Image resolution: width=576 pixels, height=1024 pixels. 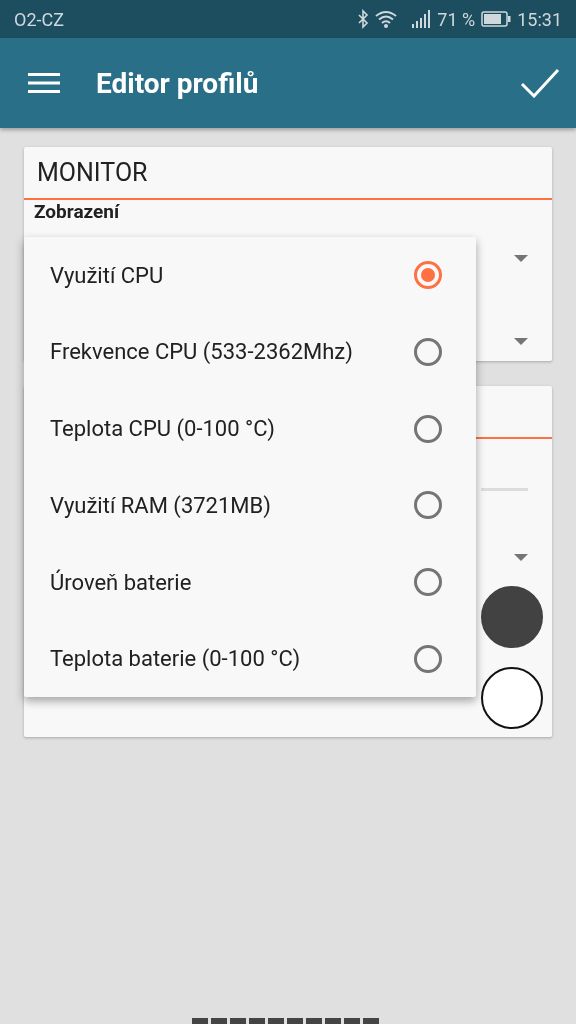 What do you see at coordinates (539, 19) in the screenshot?
I see `status-time: 15:31` at bounding box center [539, 19].